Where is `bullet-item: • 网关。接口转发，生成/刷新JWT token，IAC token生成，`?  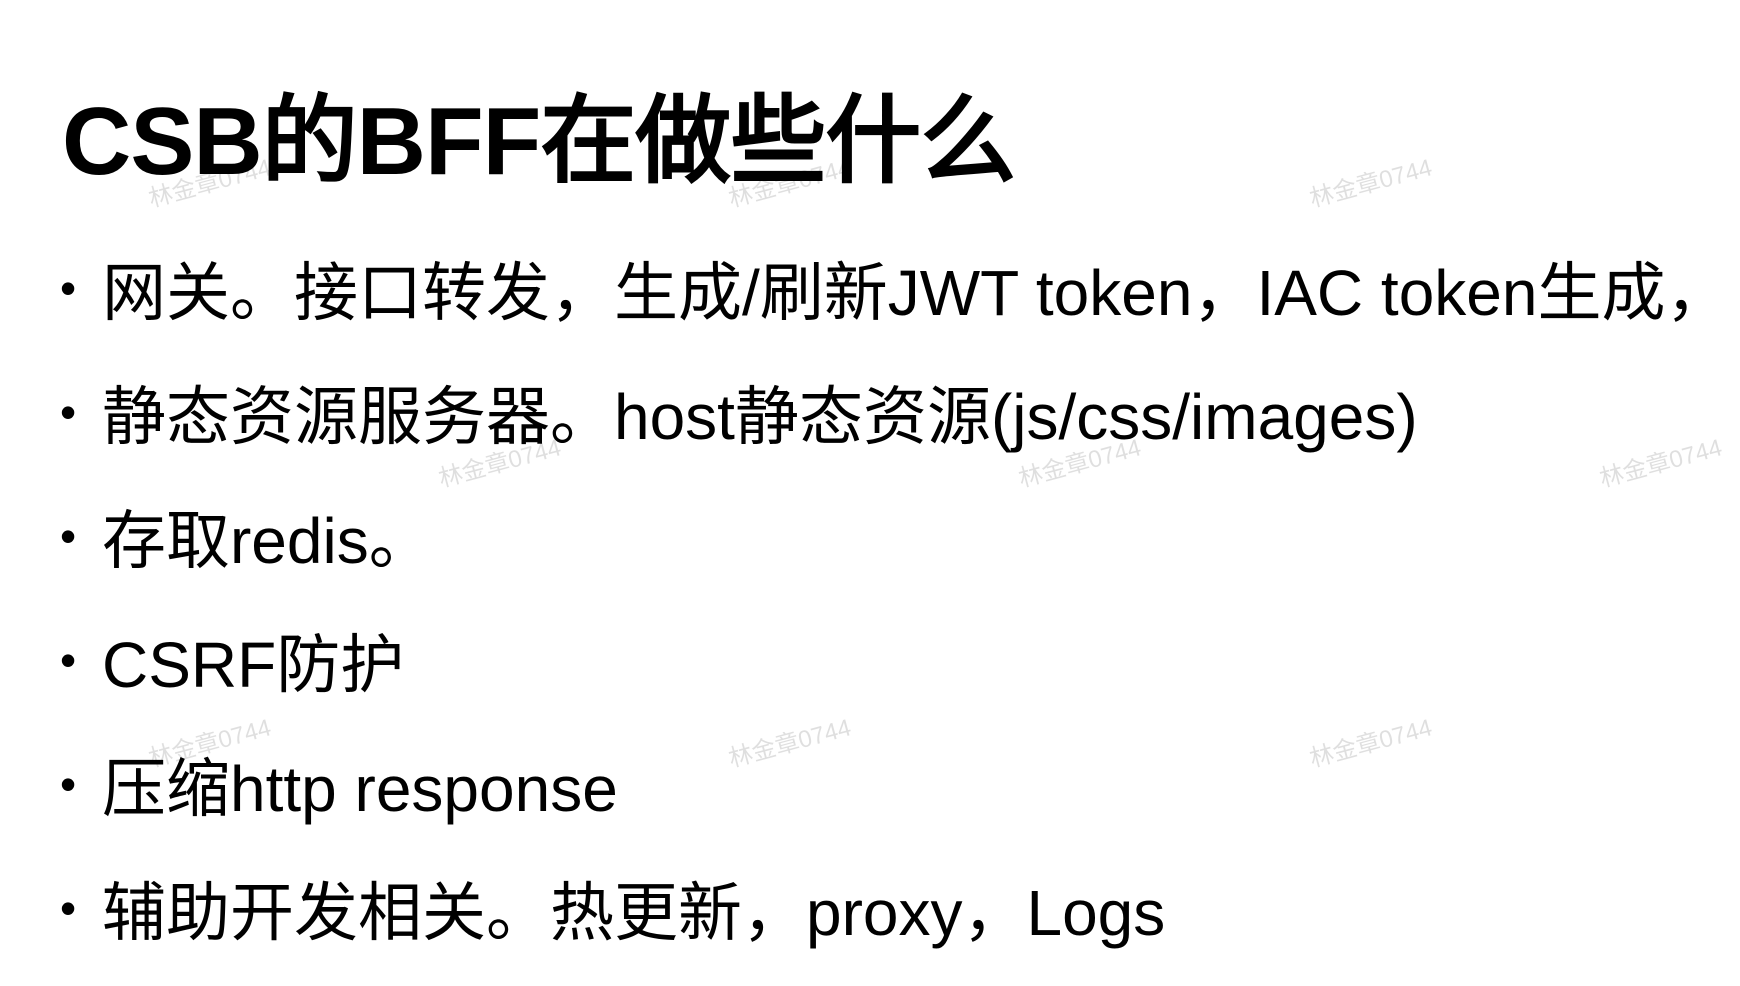
bullet-item: • 网关。接口转发，生成/刷新JWT token，IAC token生成， is located at coordinates (895, 288).